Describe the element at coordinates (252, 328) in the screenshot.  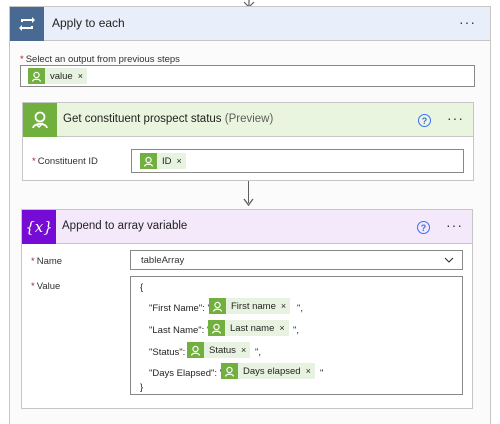
I see `last-name-token-label: Last name` at that location.